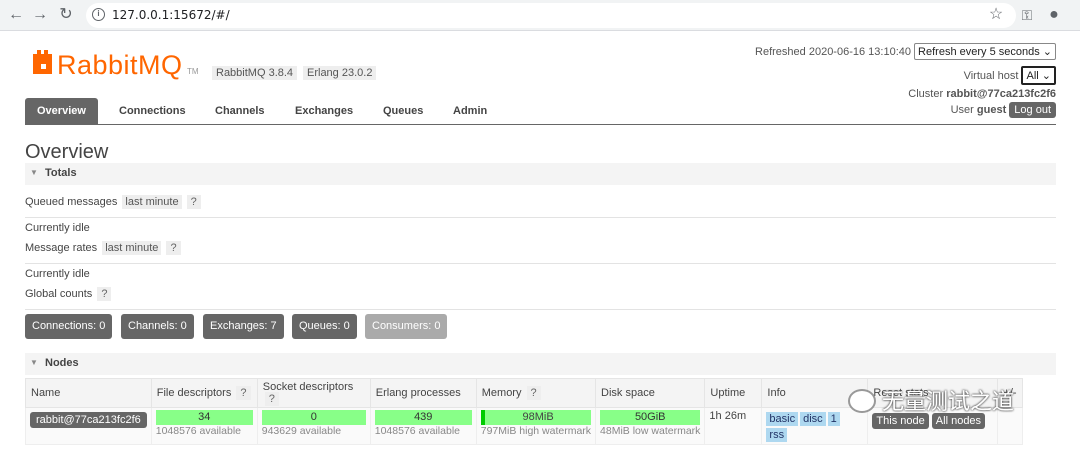  I want to click on key-icon: ⚿, so click(1027, 15).